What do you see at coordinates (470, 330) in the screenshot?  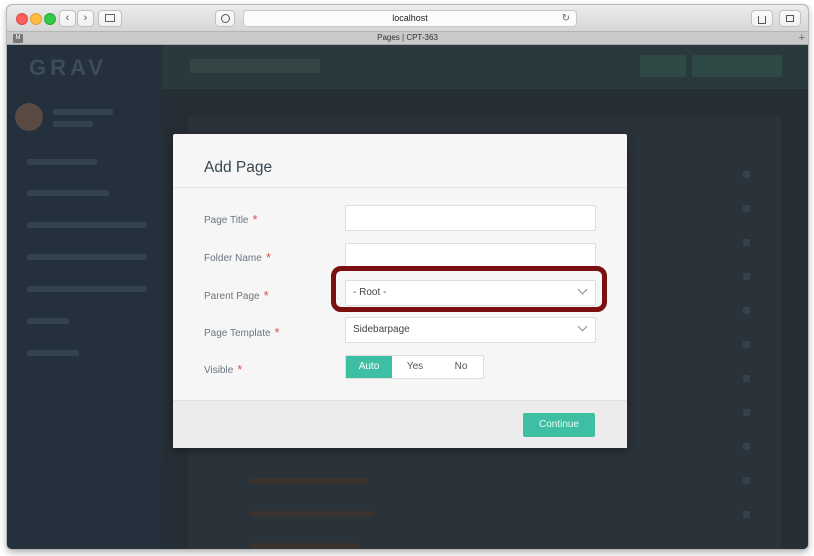 I see `page-template-select: Sidebarpage` at bounding box center [470, 330].